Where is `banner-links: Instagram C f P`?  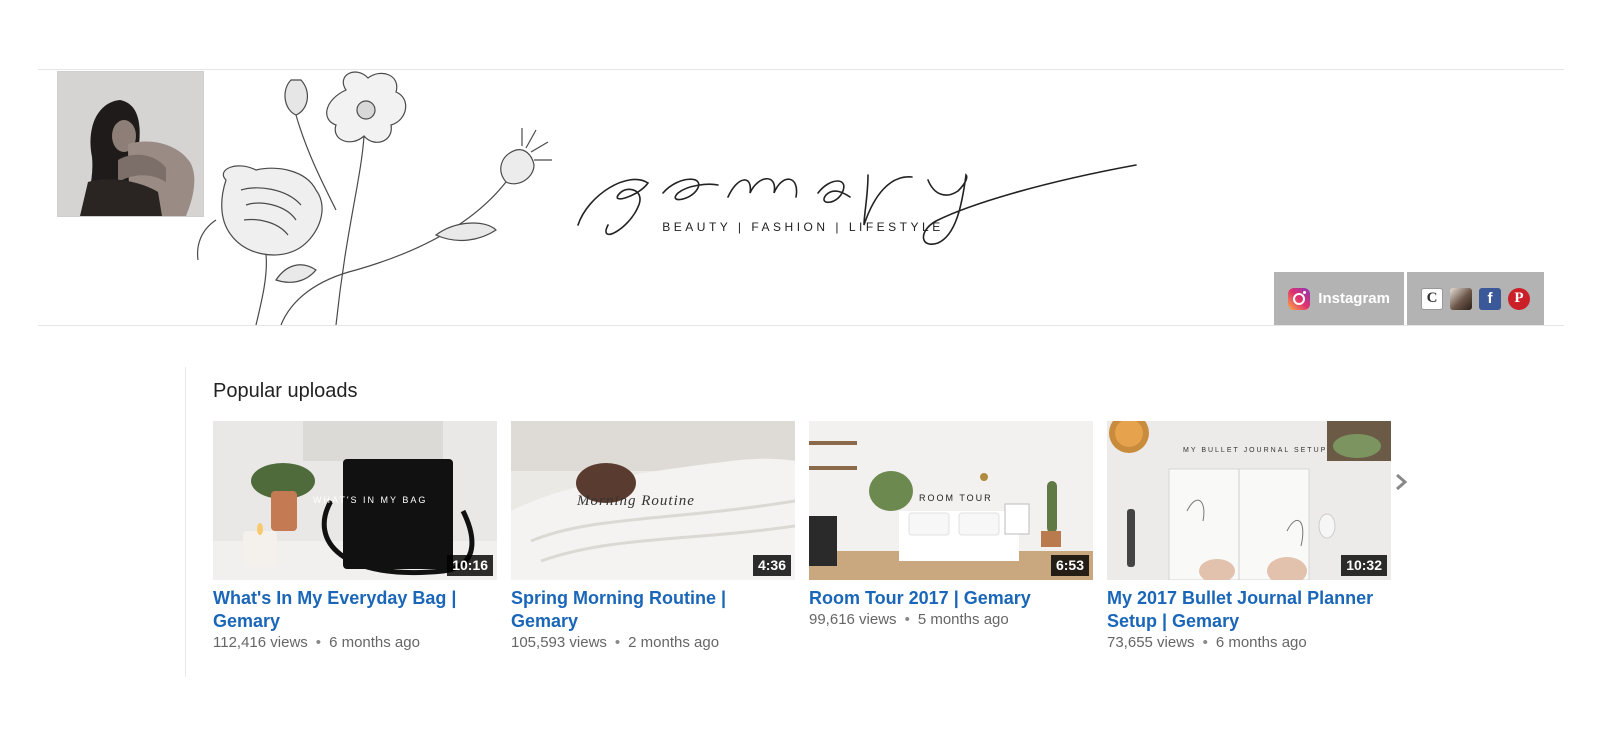
banner-links: Instagram C f P is located at coordinates (1409, 298).